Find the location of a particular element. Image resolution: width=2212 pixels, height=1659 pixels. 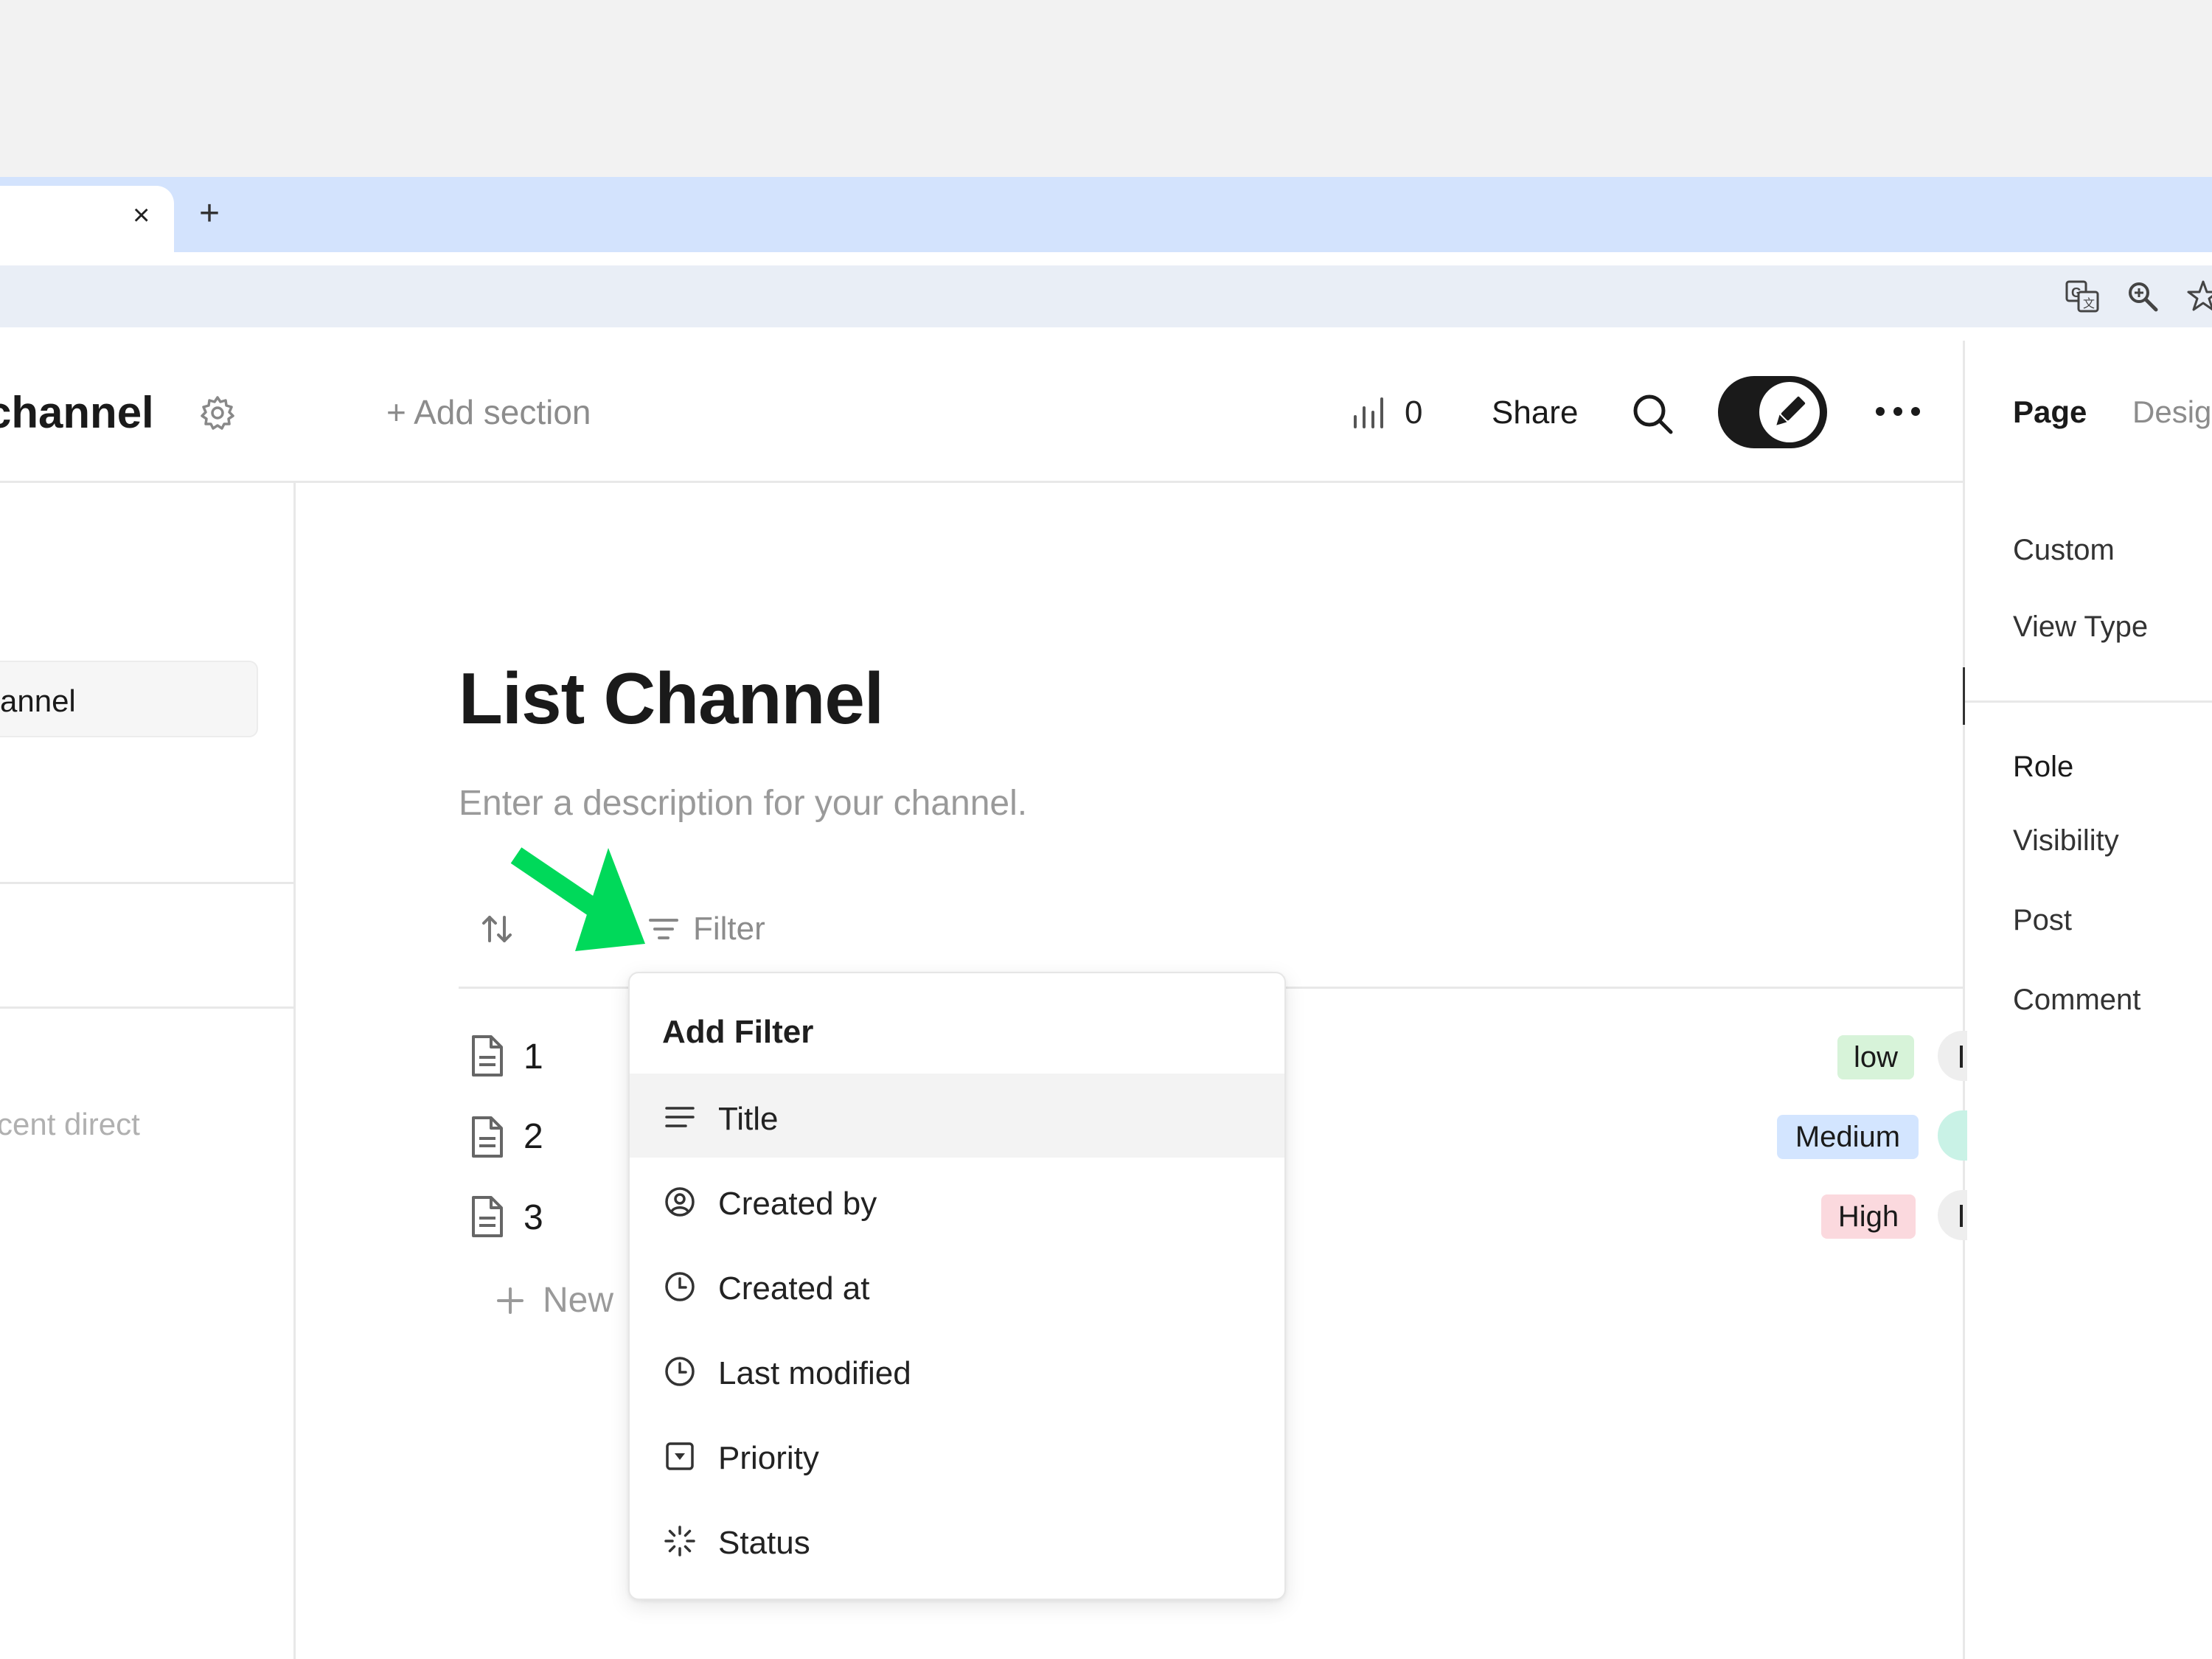

plus-icon is located at coordinates (510, 1300).